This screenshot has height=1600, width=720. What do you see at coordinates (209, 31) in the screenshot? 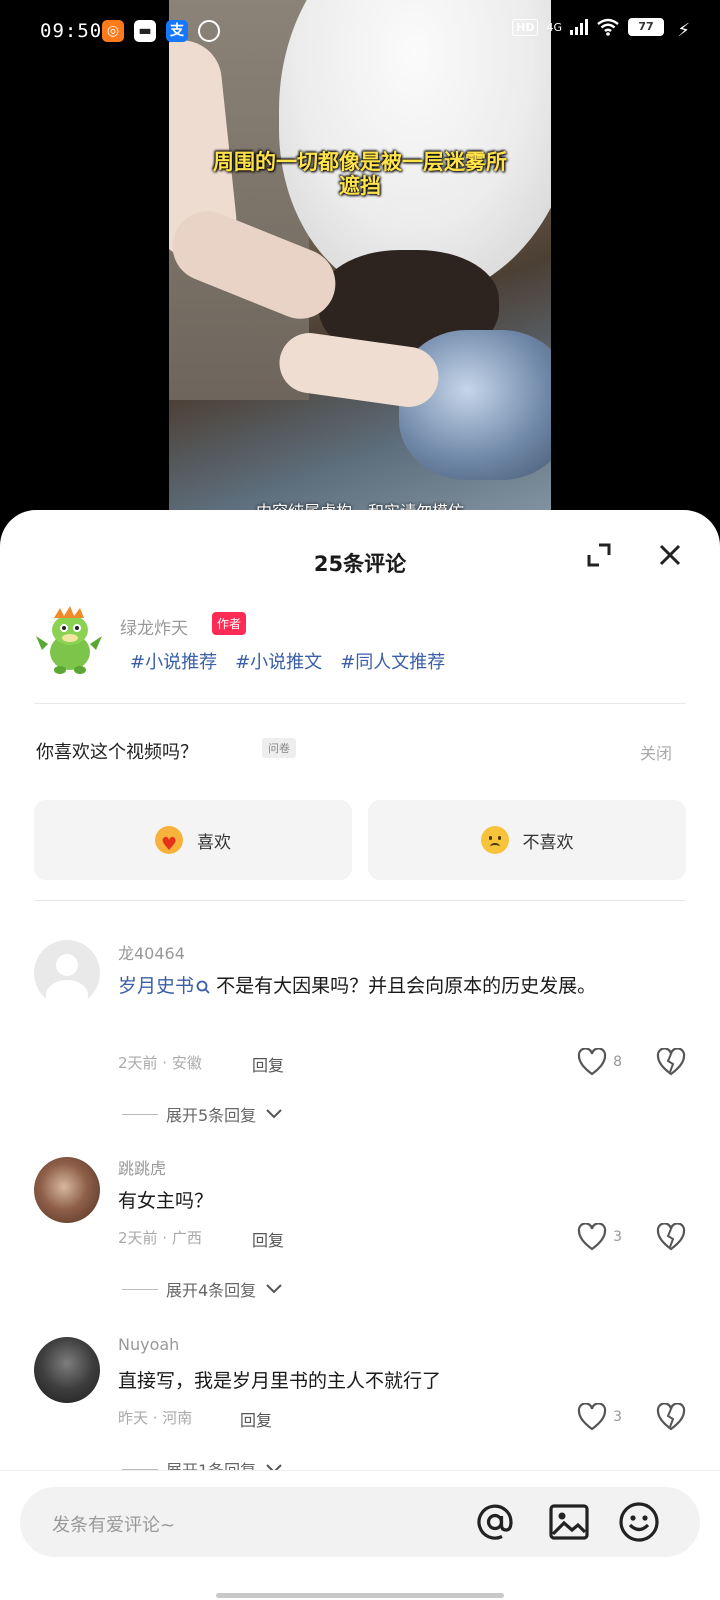
I see `app-notification-icon` at bounding box center [209, 31].